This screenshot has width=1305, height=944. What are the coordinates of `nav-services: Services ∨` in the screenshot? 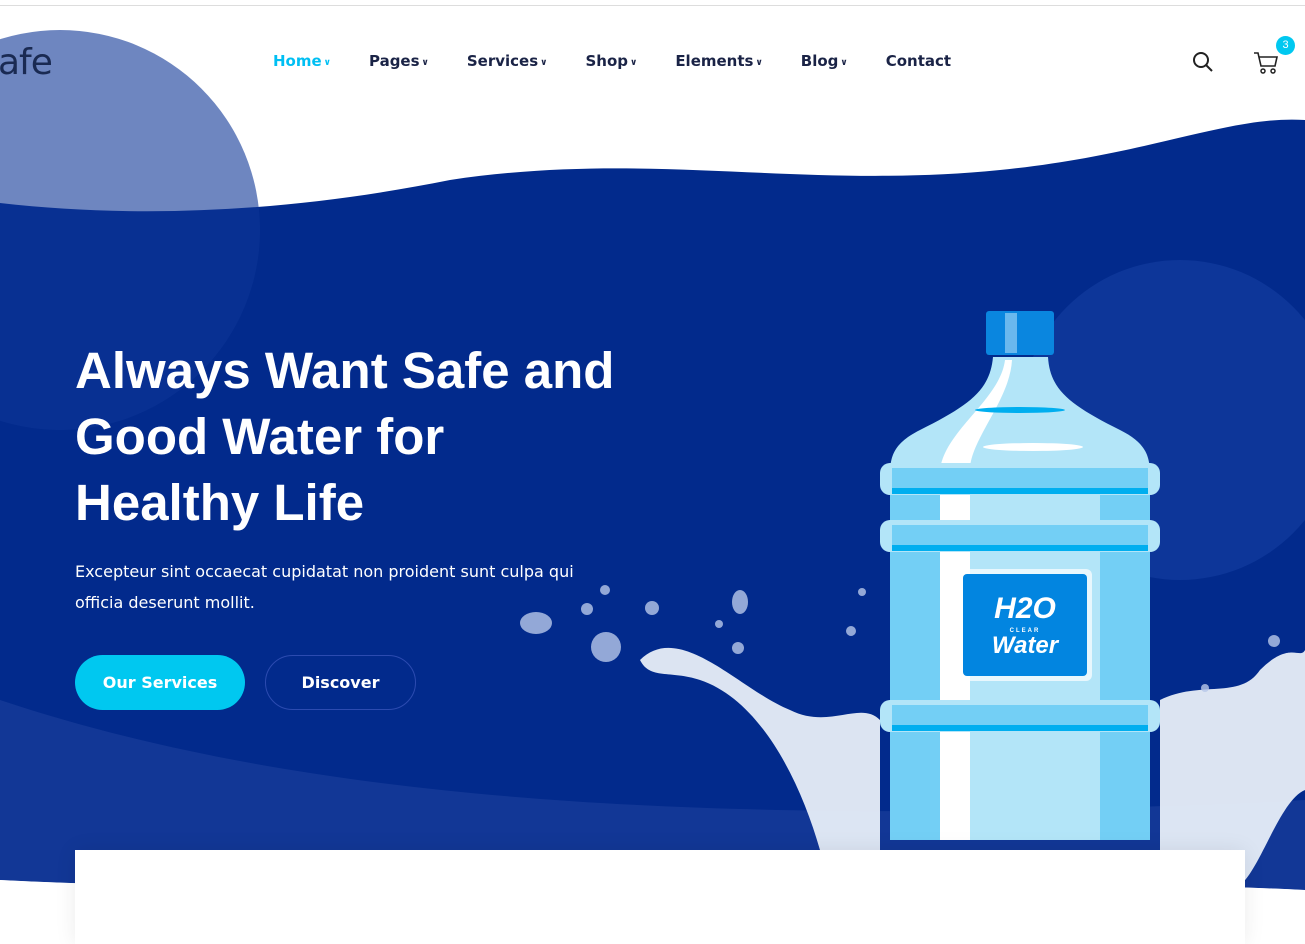 It's located at (507, 61).